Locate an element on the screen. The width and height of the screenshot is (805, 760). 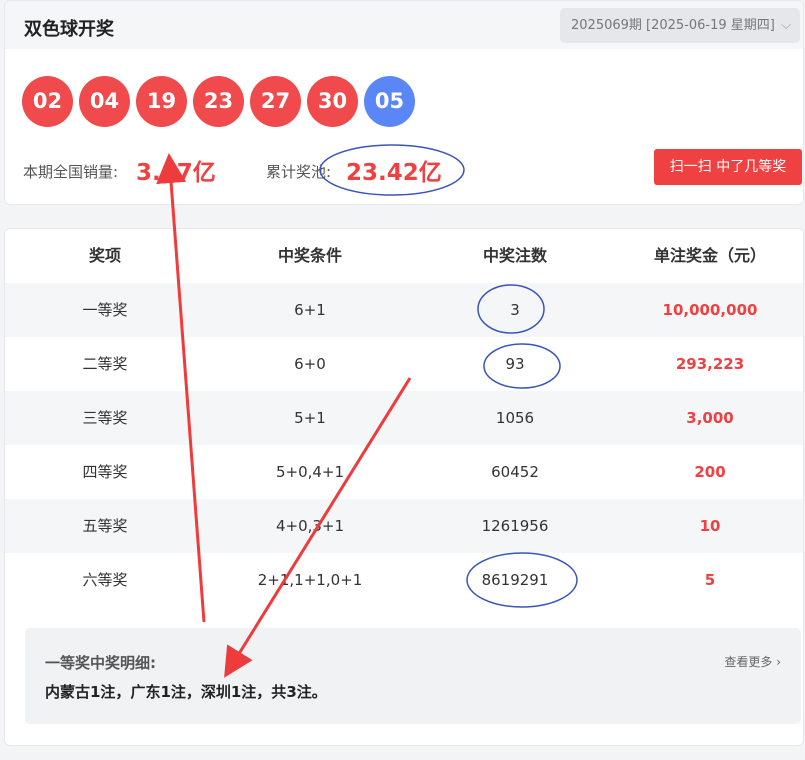
pool-label: 累计奖池: is located at coordinates (299, 172).